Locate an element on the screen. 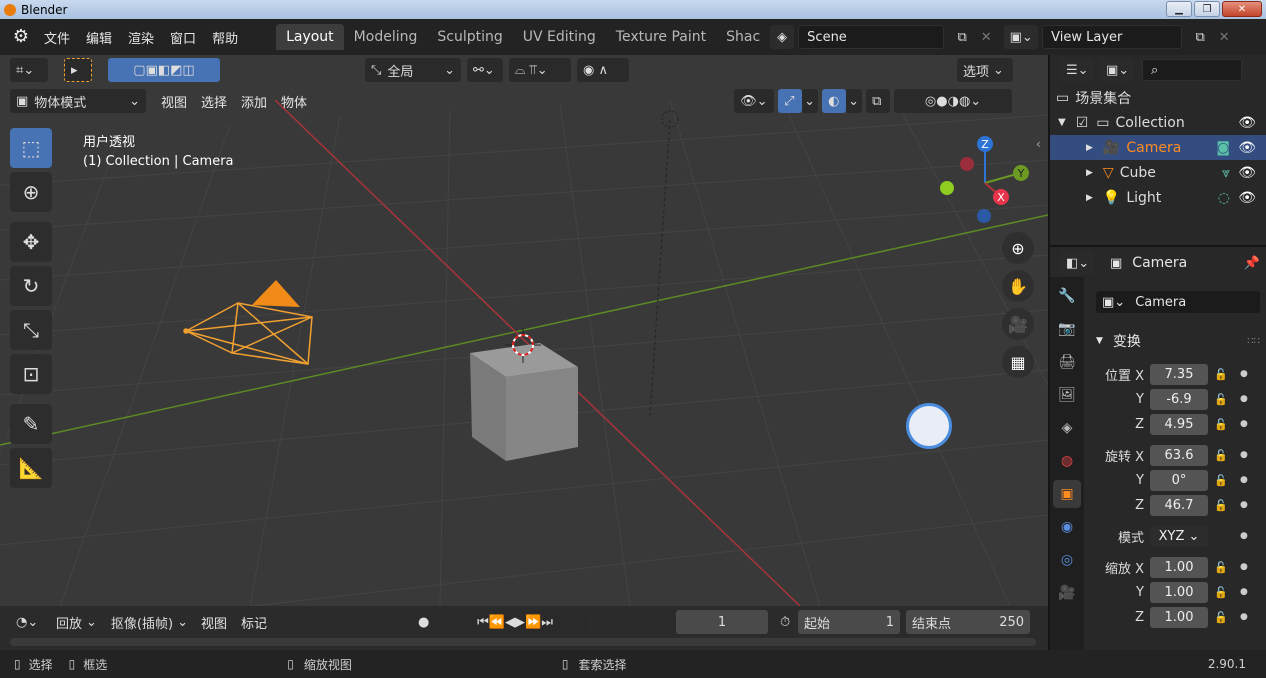 The height and width of the screenshot is (678, 1266). start-frame-field: 起始 1 is located at coordinates (849, 622).